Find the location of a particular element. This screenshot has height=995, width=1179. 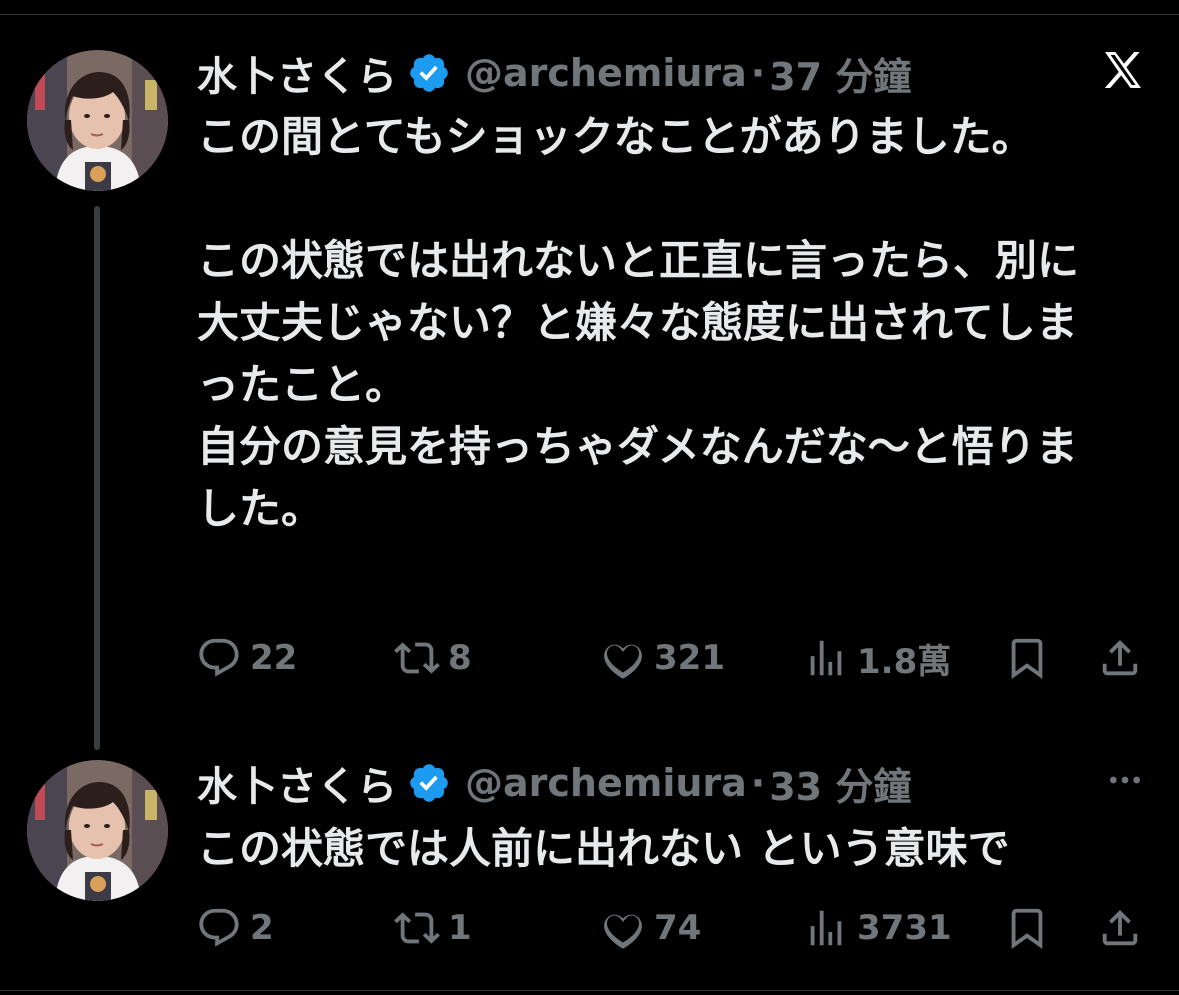

top-divider is located at coordinates (589, 14).